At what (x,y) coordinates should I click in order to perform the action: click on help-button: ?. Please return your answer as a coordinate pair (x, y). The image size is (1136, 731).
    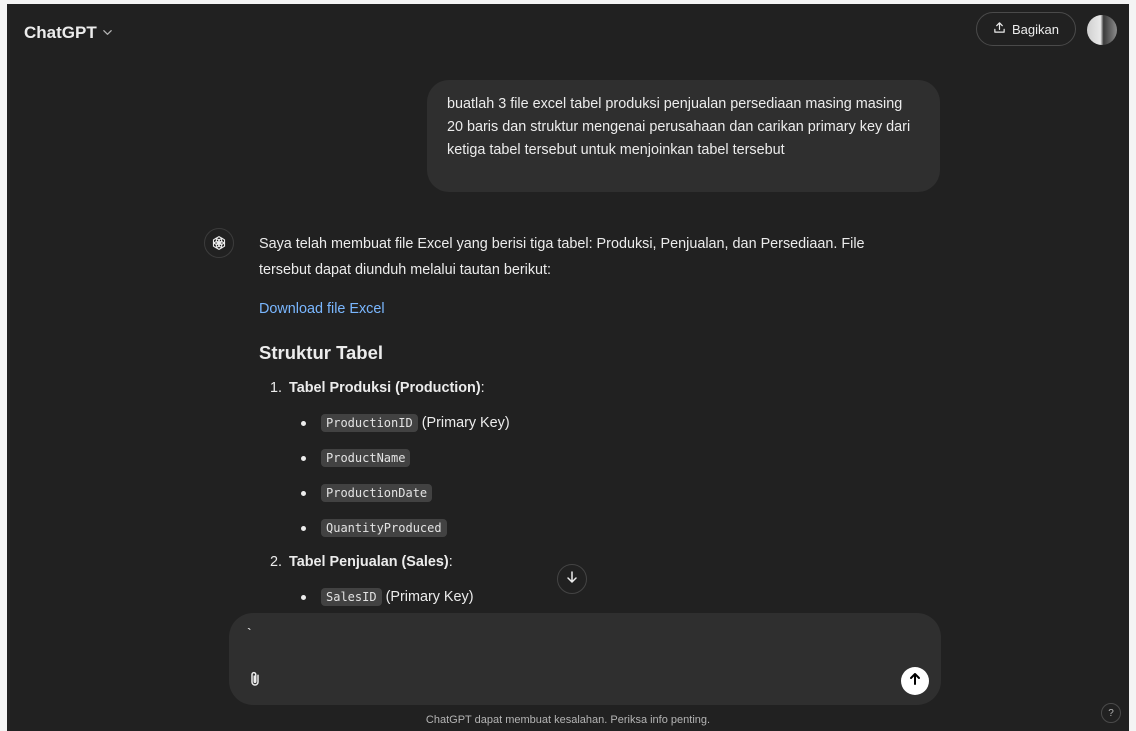
    Looking at the image, I should click on (1111, 713).